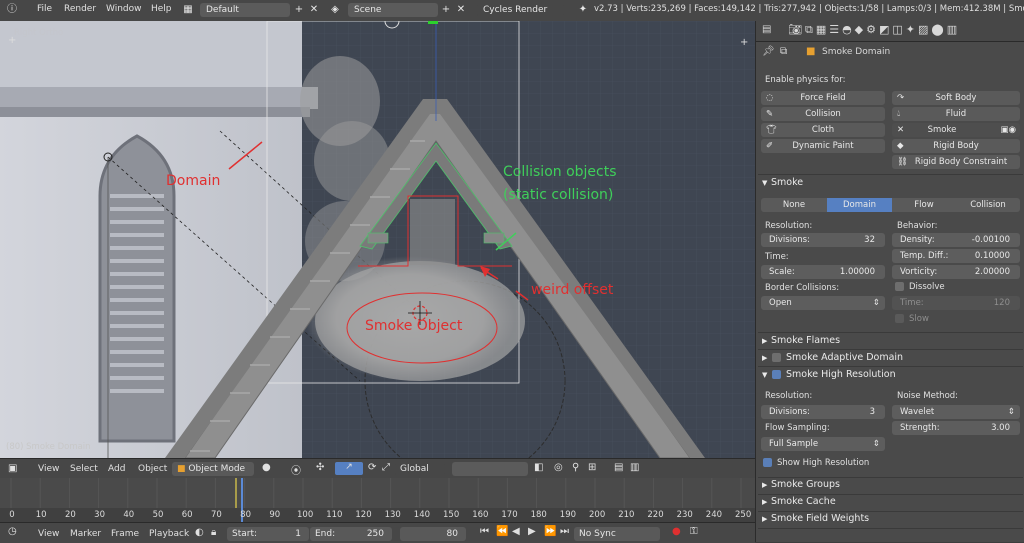  What do you see at coordinates (956, 428) in the screenshot?
I see `strength-field: Strength: 3.00` at bounding box center [956, 428].